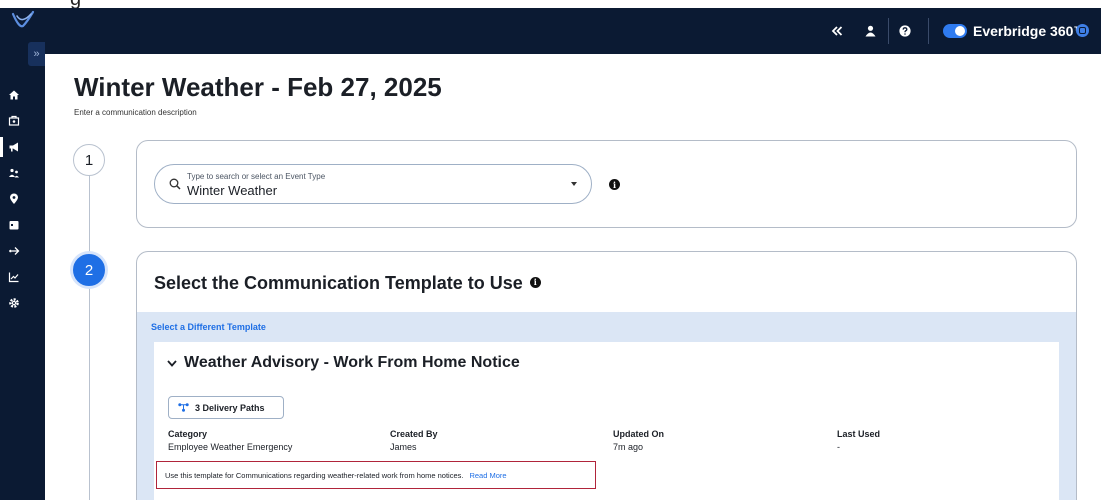 This screenshot has width=1101, height=500. What do you see at coordinates (22, 95) in the screenshot?
I see `sidebar-item-home` at bounding box center [22, 95].